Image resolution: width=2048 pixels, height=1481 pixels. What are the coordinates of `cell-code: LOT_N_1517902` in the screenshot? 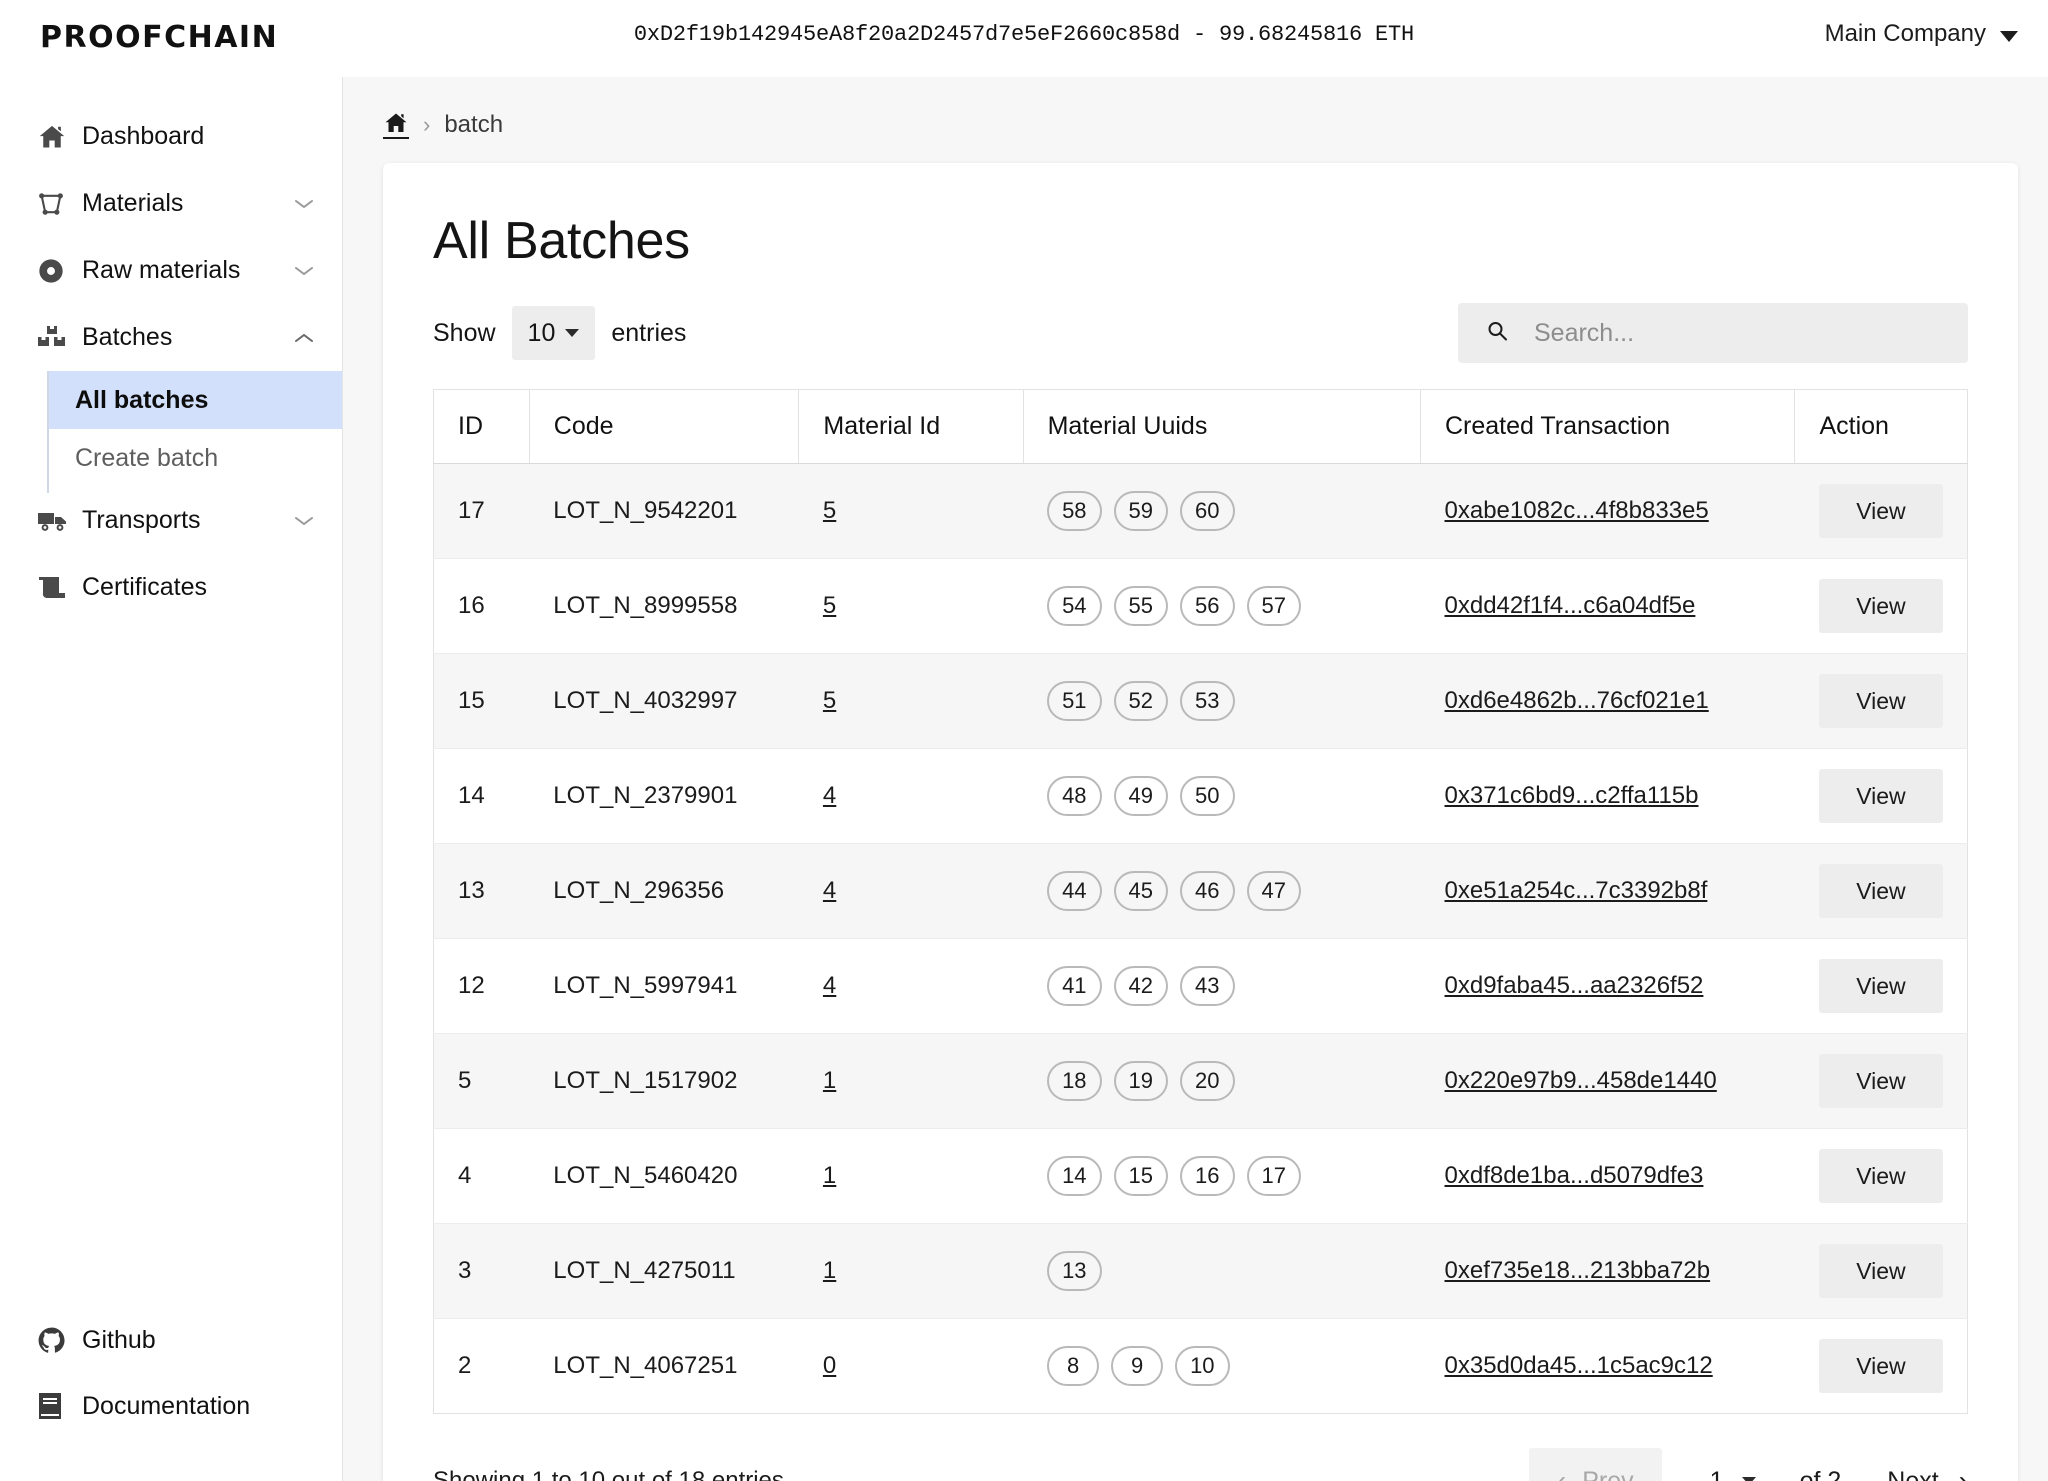 It's located at (664, 1081).